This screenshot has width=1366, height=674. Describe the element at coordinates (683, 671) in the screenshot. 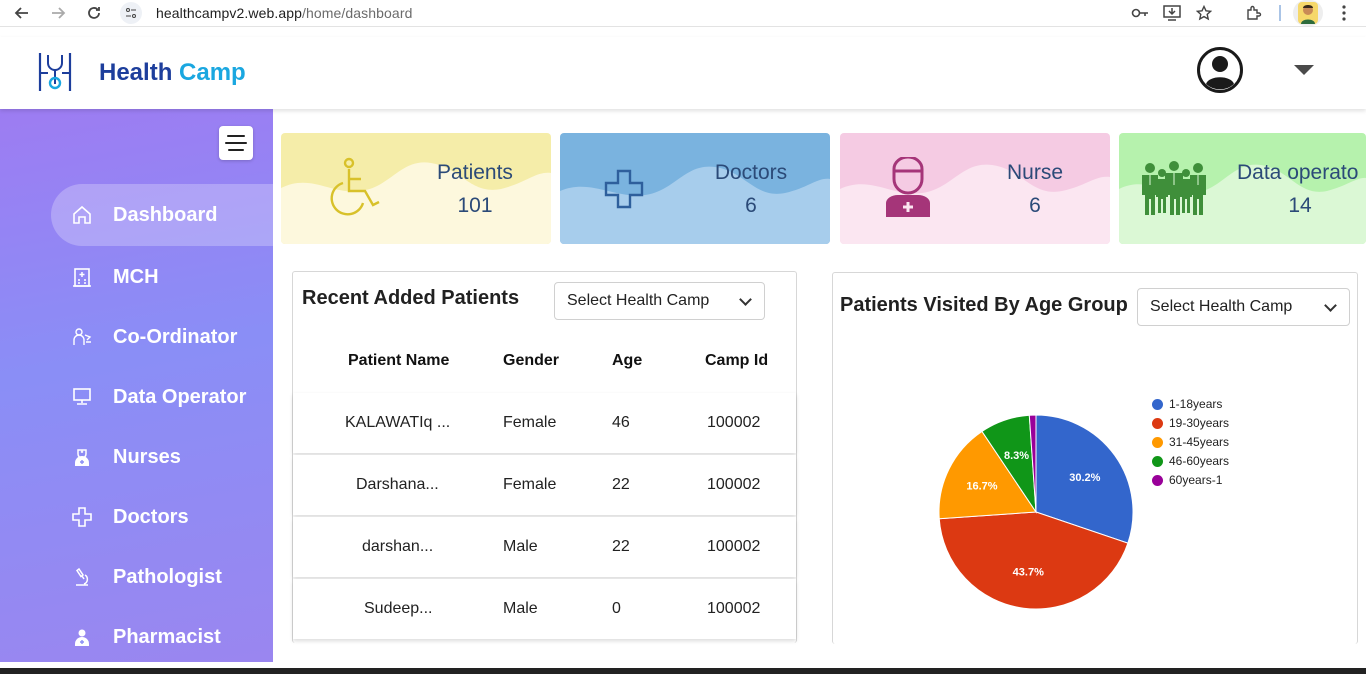

I see `taskbar-edge` at that location.